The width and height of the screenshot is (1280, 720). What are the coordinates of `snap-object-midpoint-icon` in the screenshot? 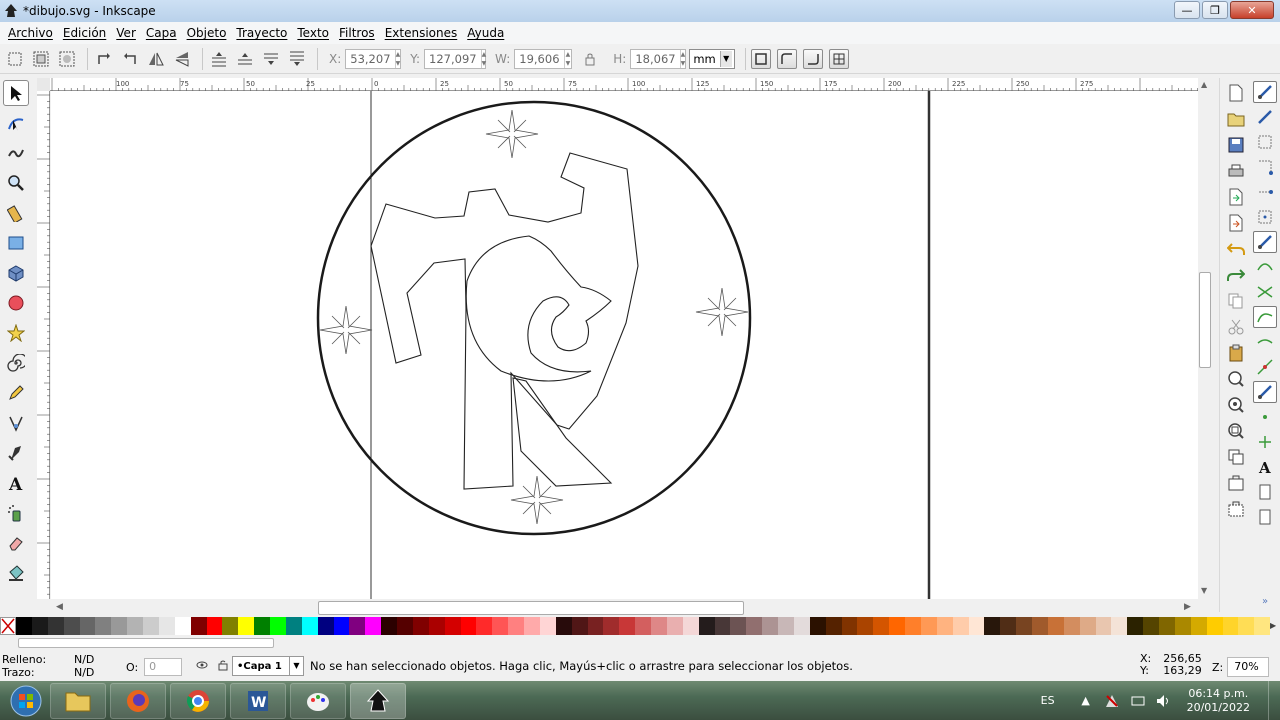 It's located at (1265, 417).